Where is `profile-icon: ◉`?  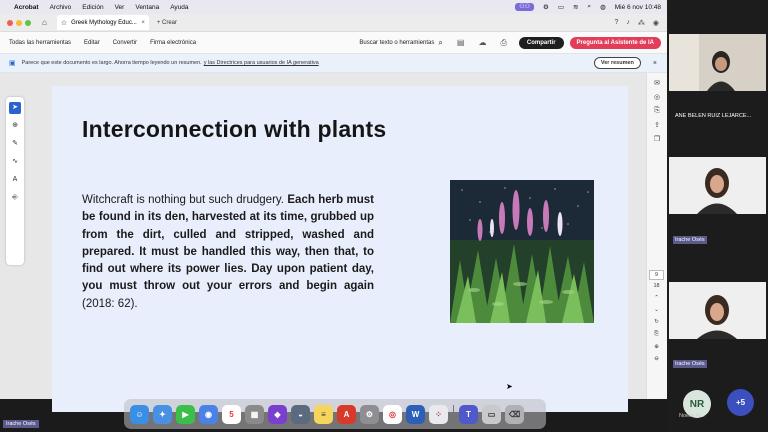
profile-icon: ◉ is located at coordinates (656, 23).